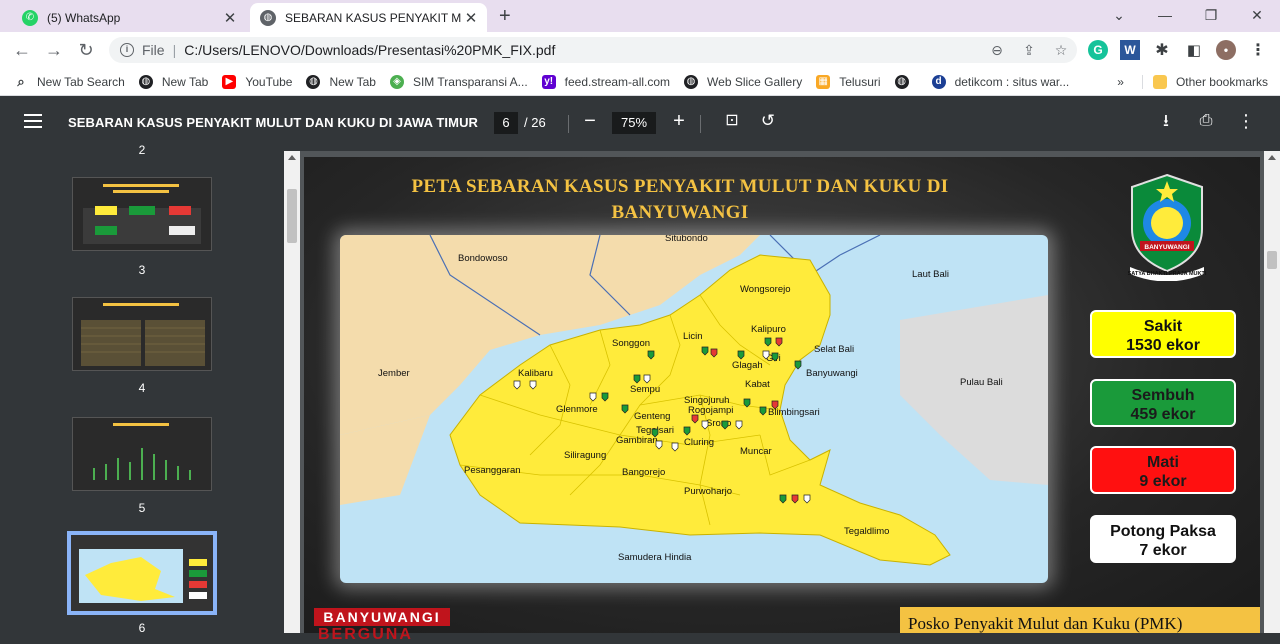  Describe the element at coordinates (860, 81) in the screenshot. I see `bookmark-label: Telusuri` at that location.